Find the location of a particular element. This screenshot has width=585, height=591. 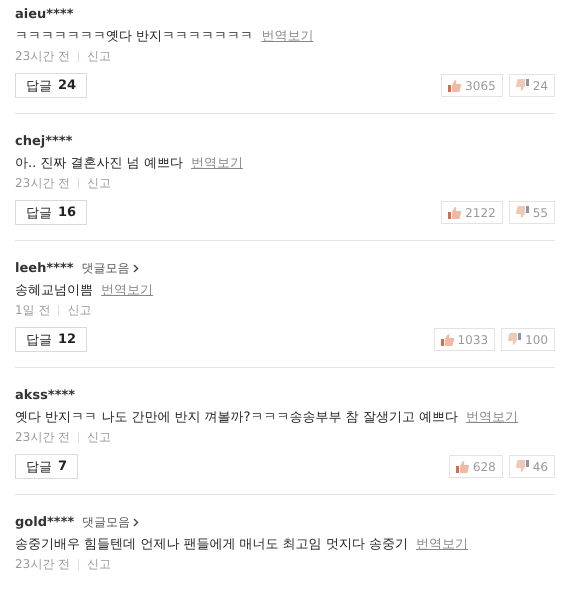

username: chej**** is located at coordinates (43, 141).